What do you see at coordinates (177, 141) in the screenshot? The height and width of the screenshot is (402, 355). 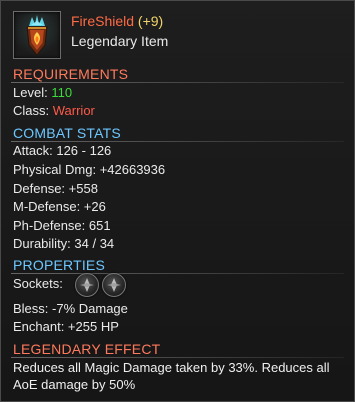 I see `combat-stats-divider` at bounding box center [177, 141].